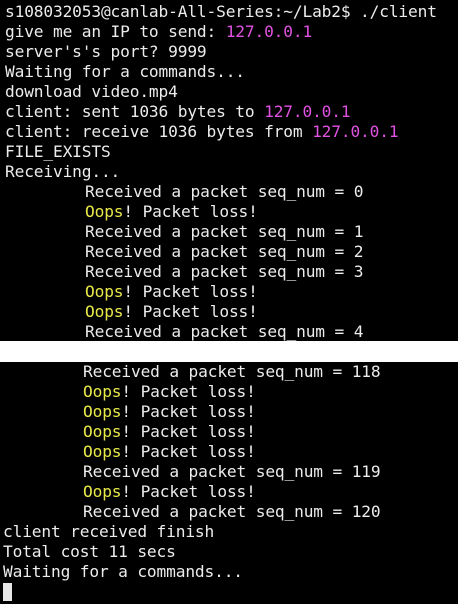  What do you see at coordinates (358, 231) in the screenshot?
I see `seq-number: 1` at bounding box center [358, 231].